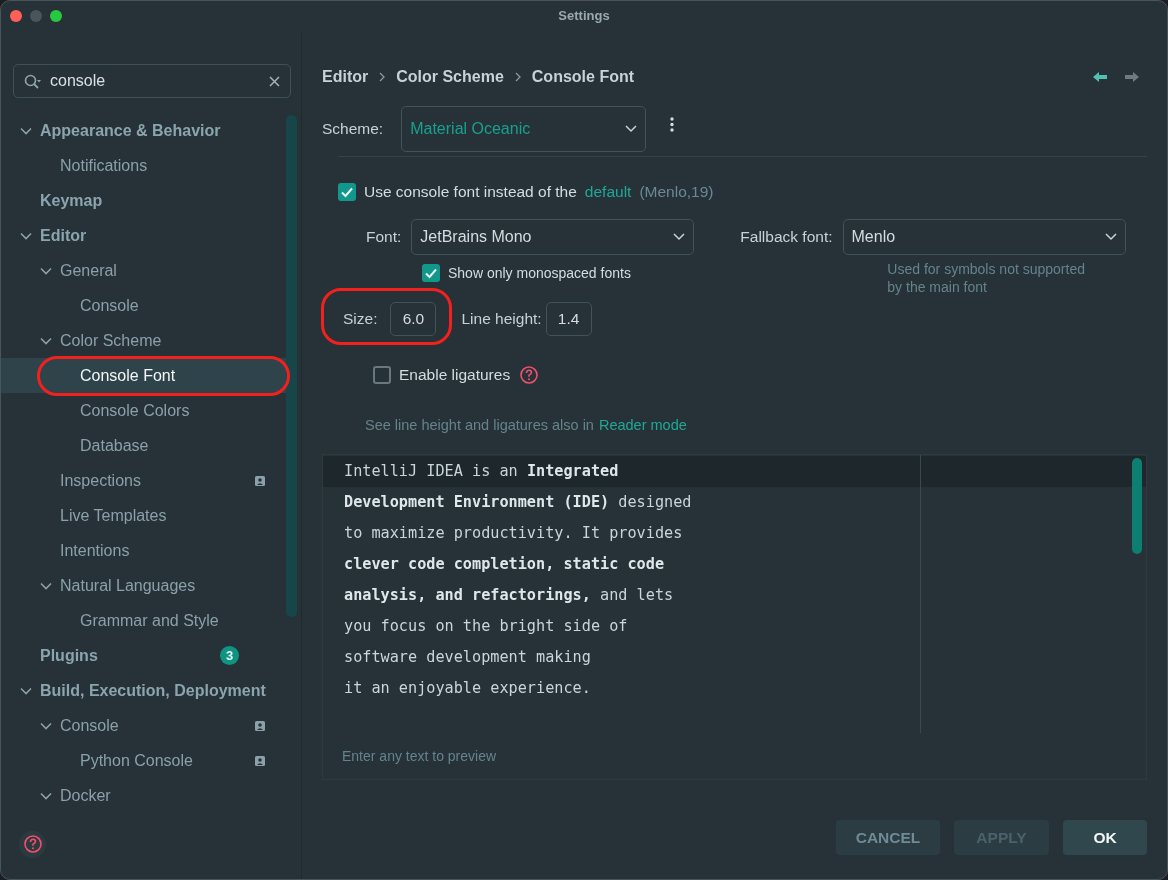 The image size is (1168, 880). Describe the element at coordinates (143, 760) in the screenshot. I see `tree-item: Python Console` at that location.